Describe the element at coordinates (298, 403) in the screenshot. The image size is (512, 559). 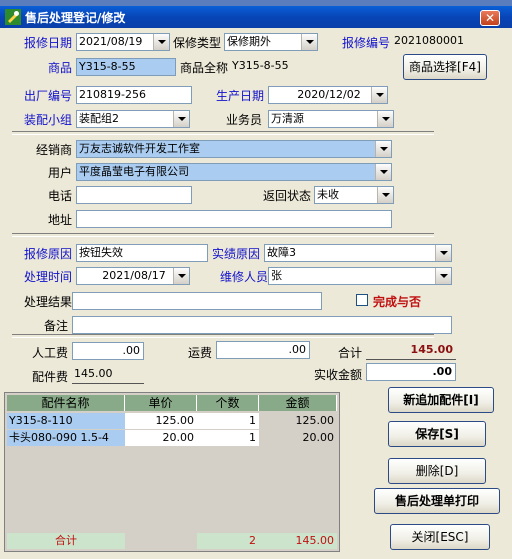
I see `table-header-amount: 金额` at that location.